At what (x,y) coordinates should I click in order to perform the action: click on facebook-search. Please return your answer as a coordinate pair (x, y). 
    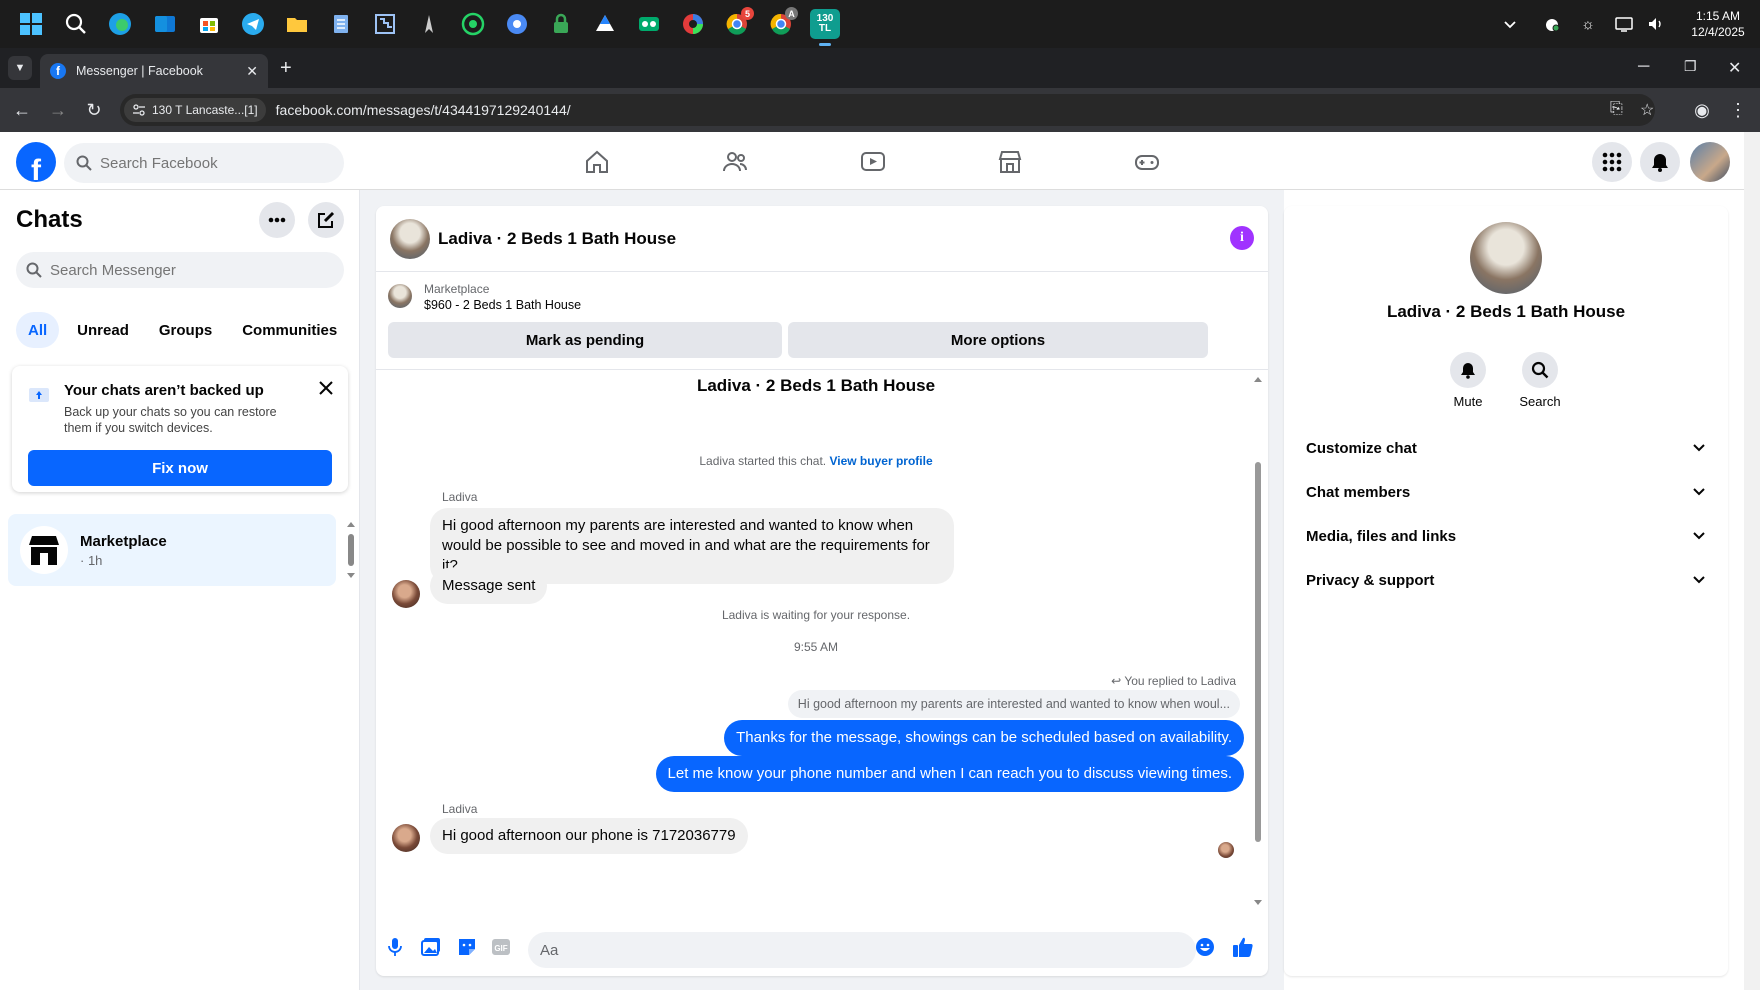
    Looking at the image, I should click on (204, 163).